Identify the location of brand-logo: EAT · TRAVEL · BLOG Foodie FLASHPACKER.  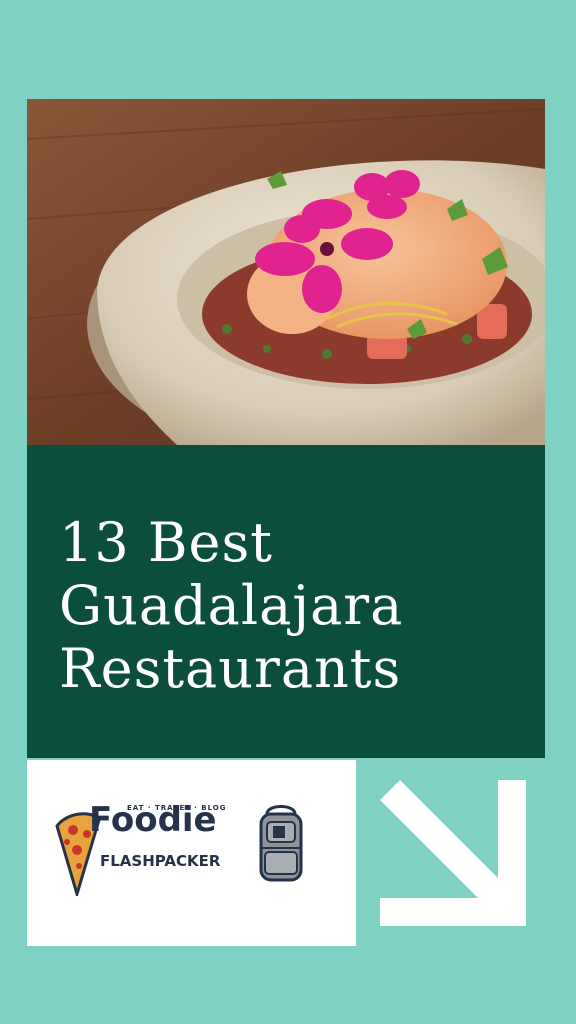
(191, 853).